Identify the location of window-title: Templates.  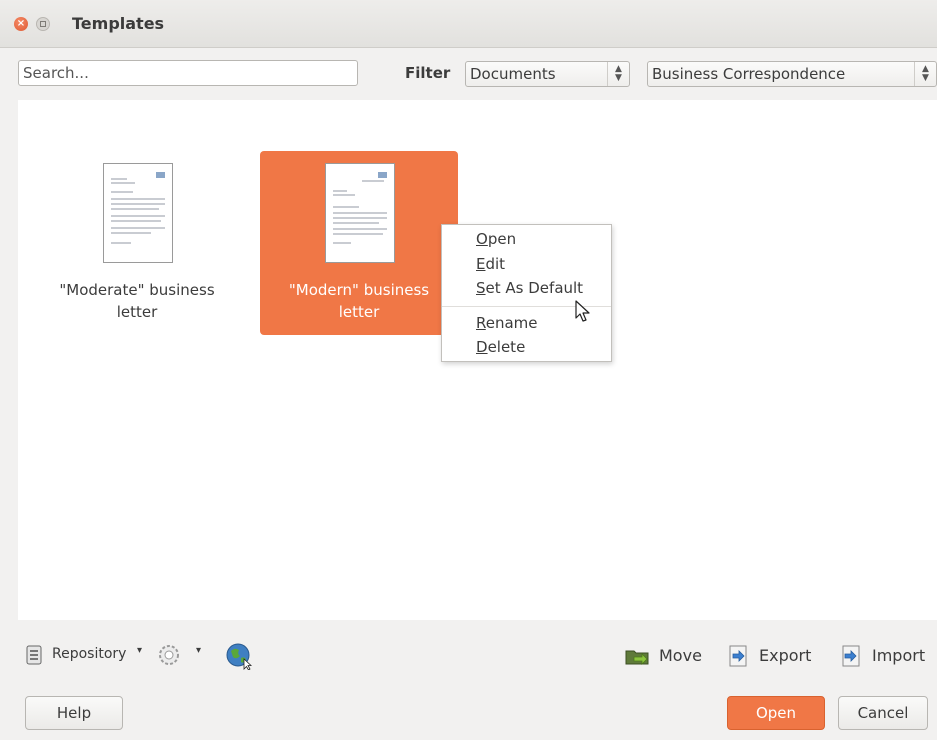
(118, 23).